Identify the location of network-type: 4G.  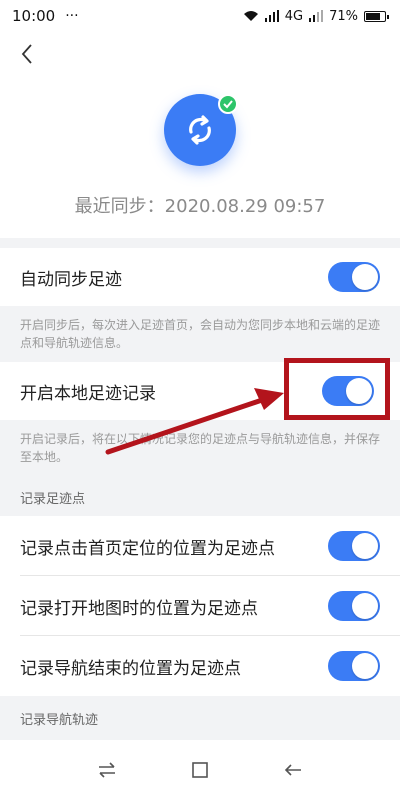
(294, 16).